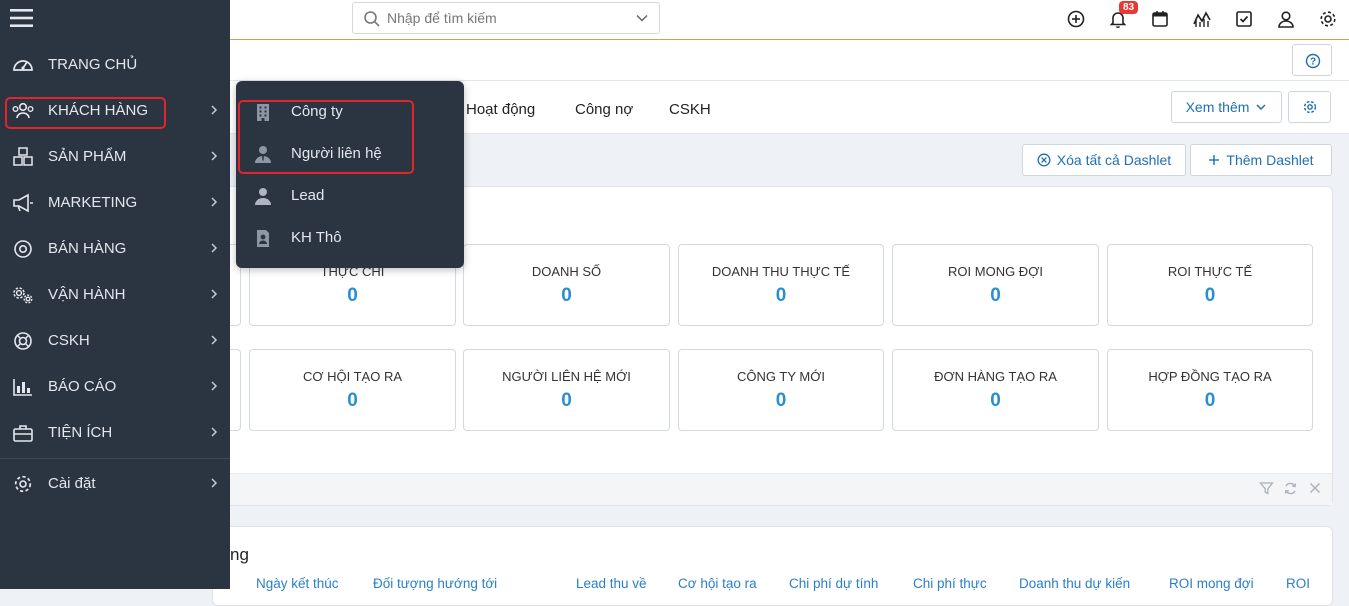  I want to click on kpi-label: CƠ HỘI TẠO RA, so click(352, 376).